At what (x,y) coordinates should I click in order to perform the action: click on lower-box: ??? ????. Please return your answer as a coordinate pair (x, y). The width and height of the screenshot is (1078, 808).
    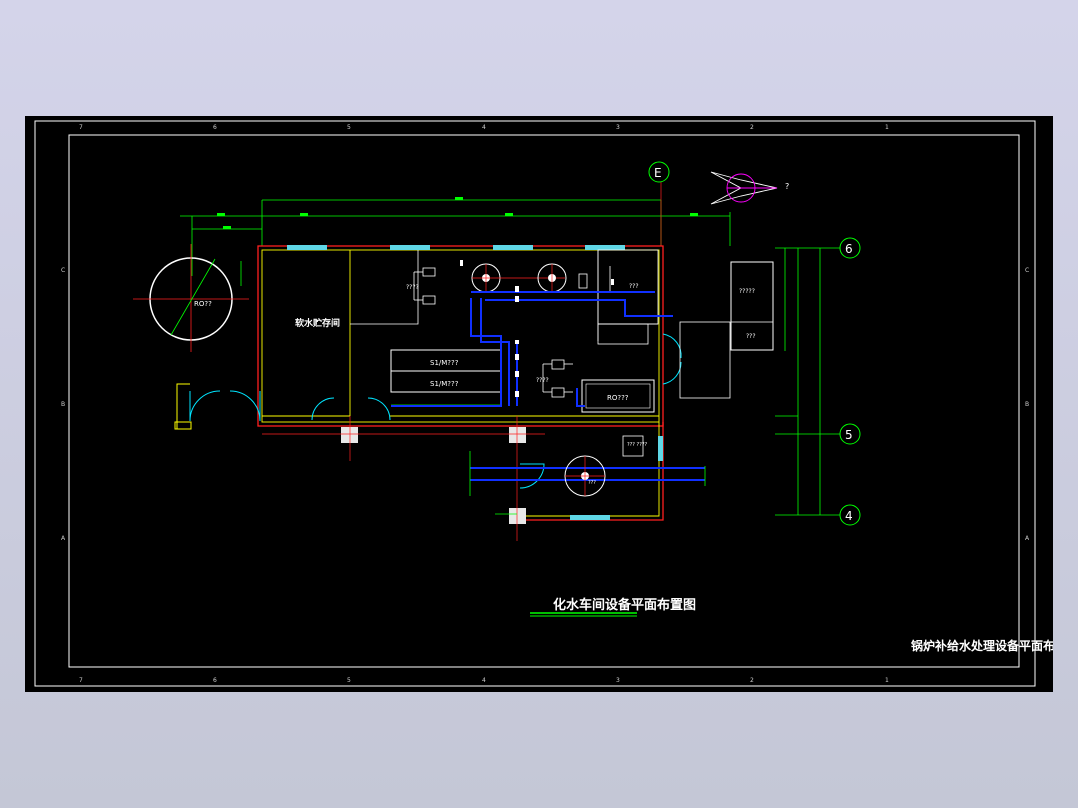
    Looking at the image, I should click on (635, 446).